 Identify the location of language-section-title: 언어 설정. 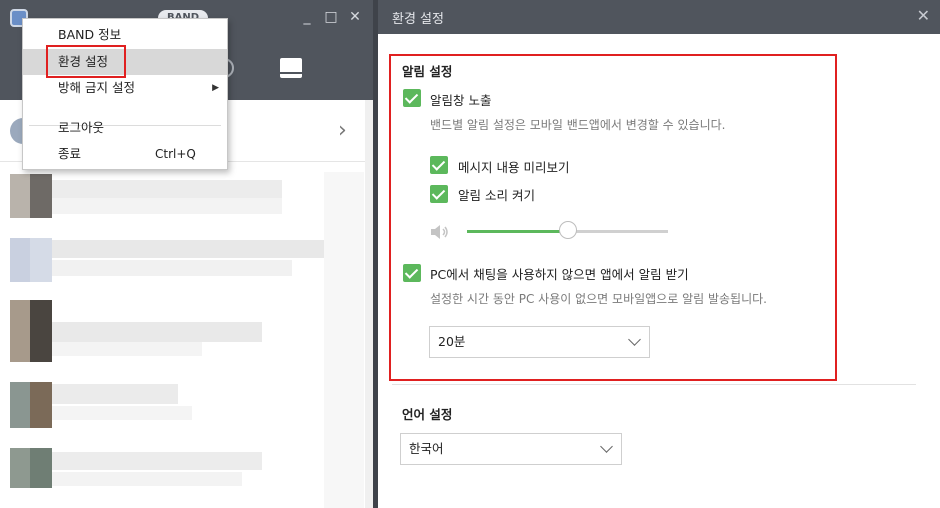
(427, 414).